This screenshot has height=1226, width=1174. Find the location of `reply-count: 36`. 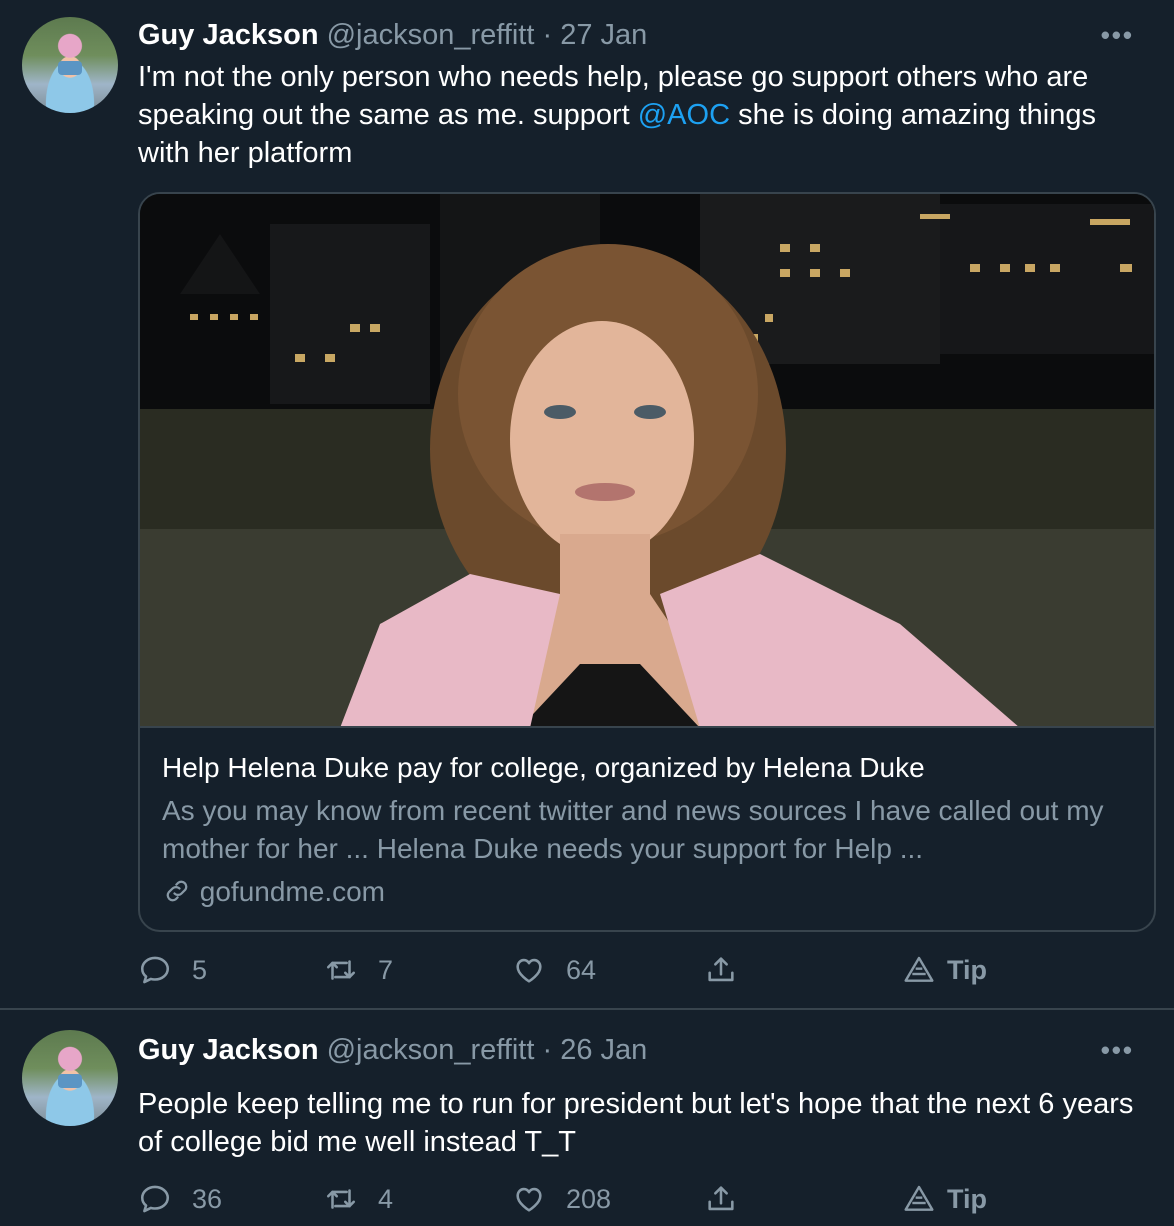

reply-count: 36 is located at coordinates (207, 1198).